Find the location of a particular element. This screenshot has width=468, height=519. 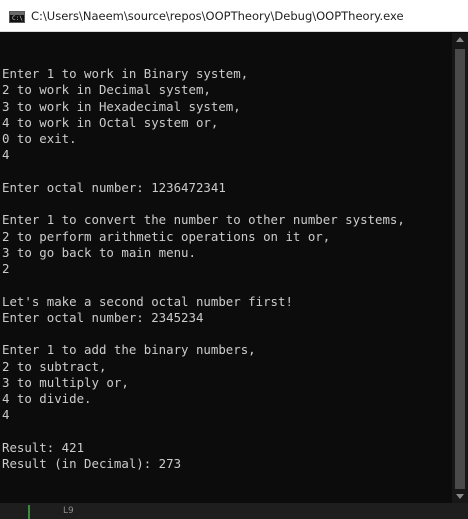

status-bar: L9 is located at coordinates (234, 511).